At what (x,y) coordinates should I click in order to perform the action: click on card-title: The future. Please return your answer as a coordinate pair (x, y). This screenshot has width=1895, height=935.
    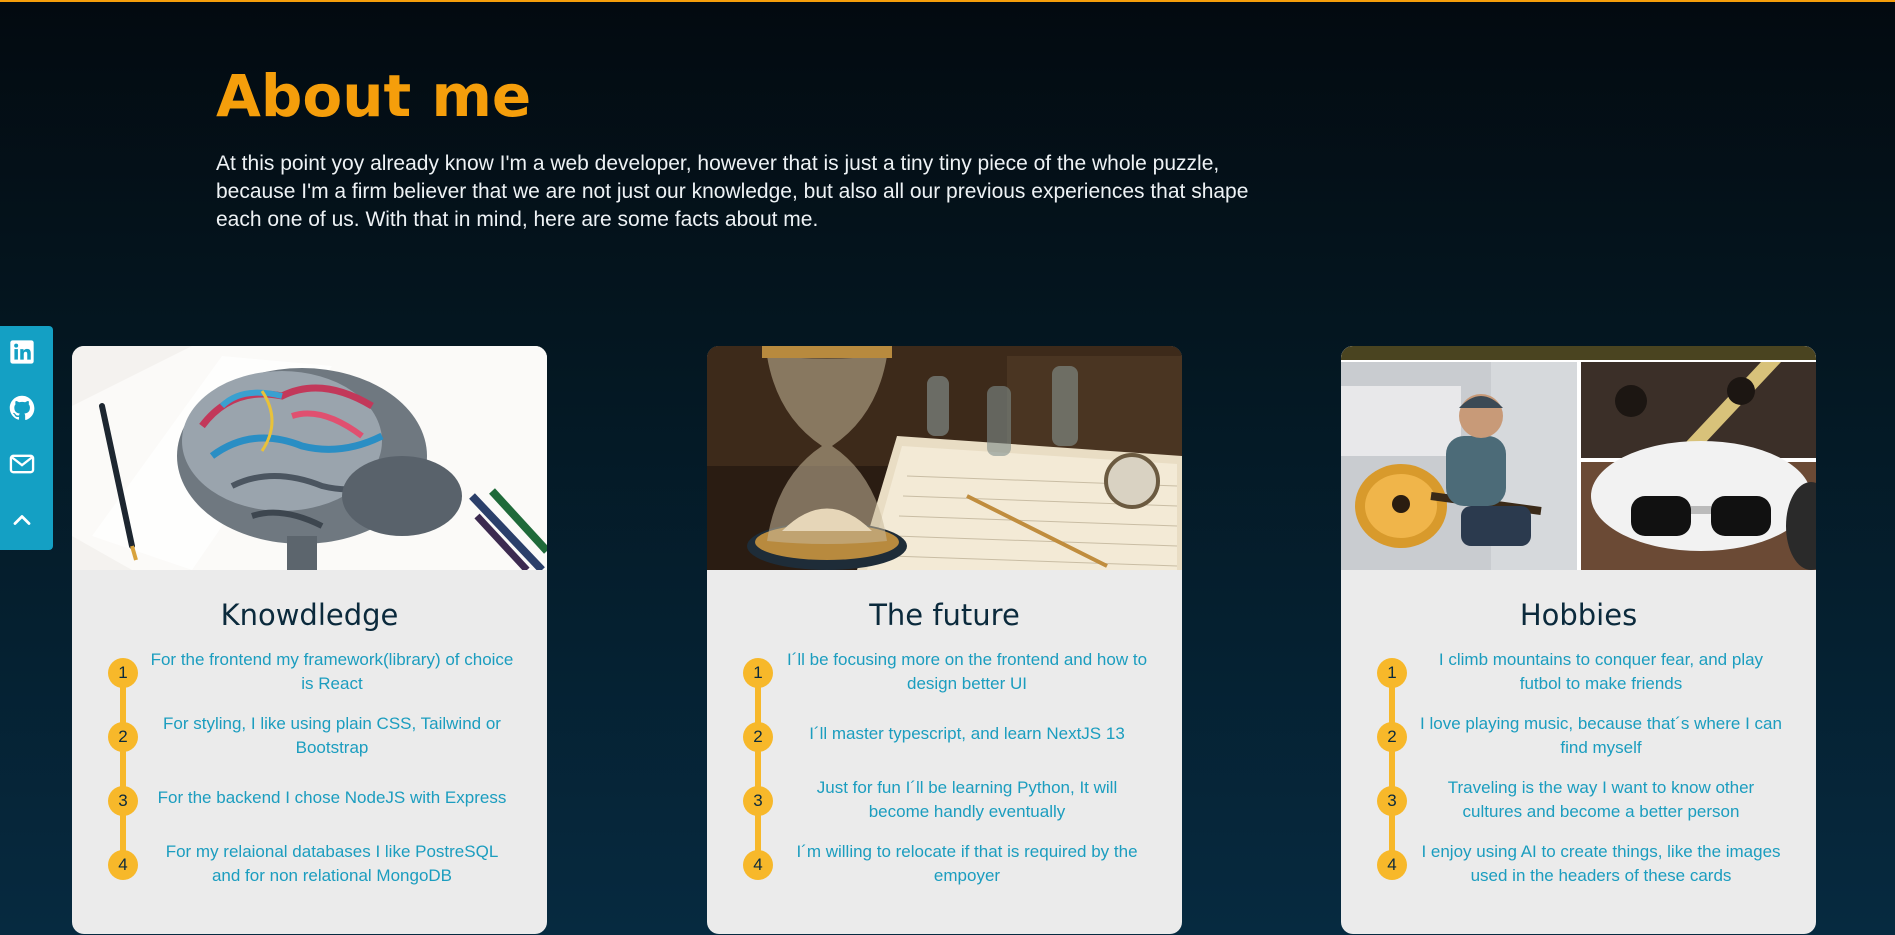
    Looking at the image, I should click on (944, 615).